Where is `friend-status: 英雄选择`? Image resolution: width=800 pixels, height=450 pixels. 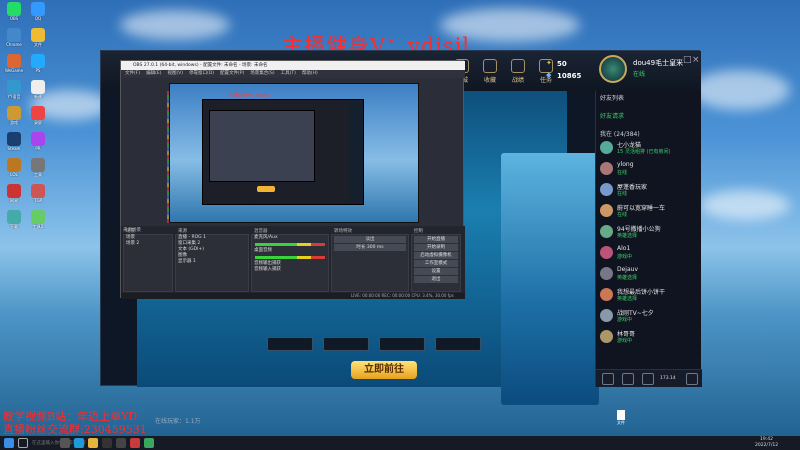 friend-status: 英雄选择 is located at coordinates (627, 299).